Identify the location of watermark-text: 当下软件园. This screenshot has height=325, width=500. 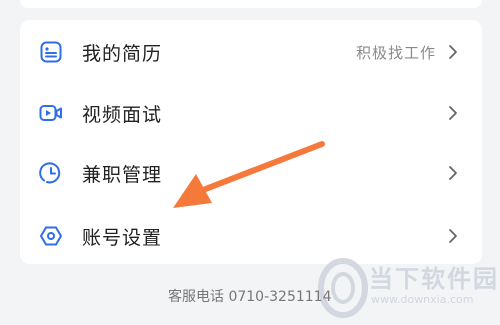
(434, 279).